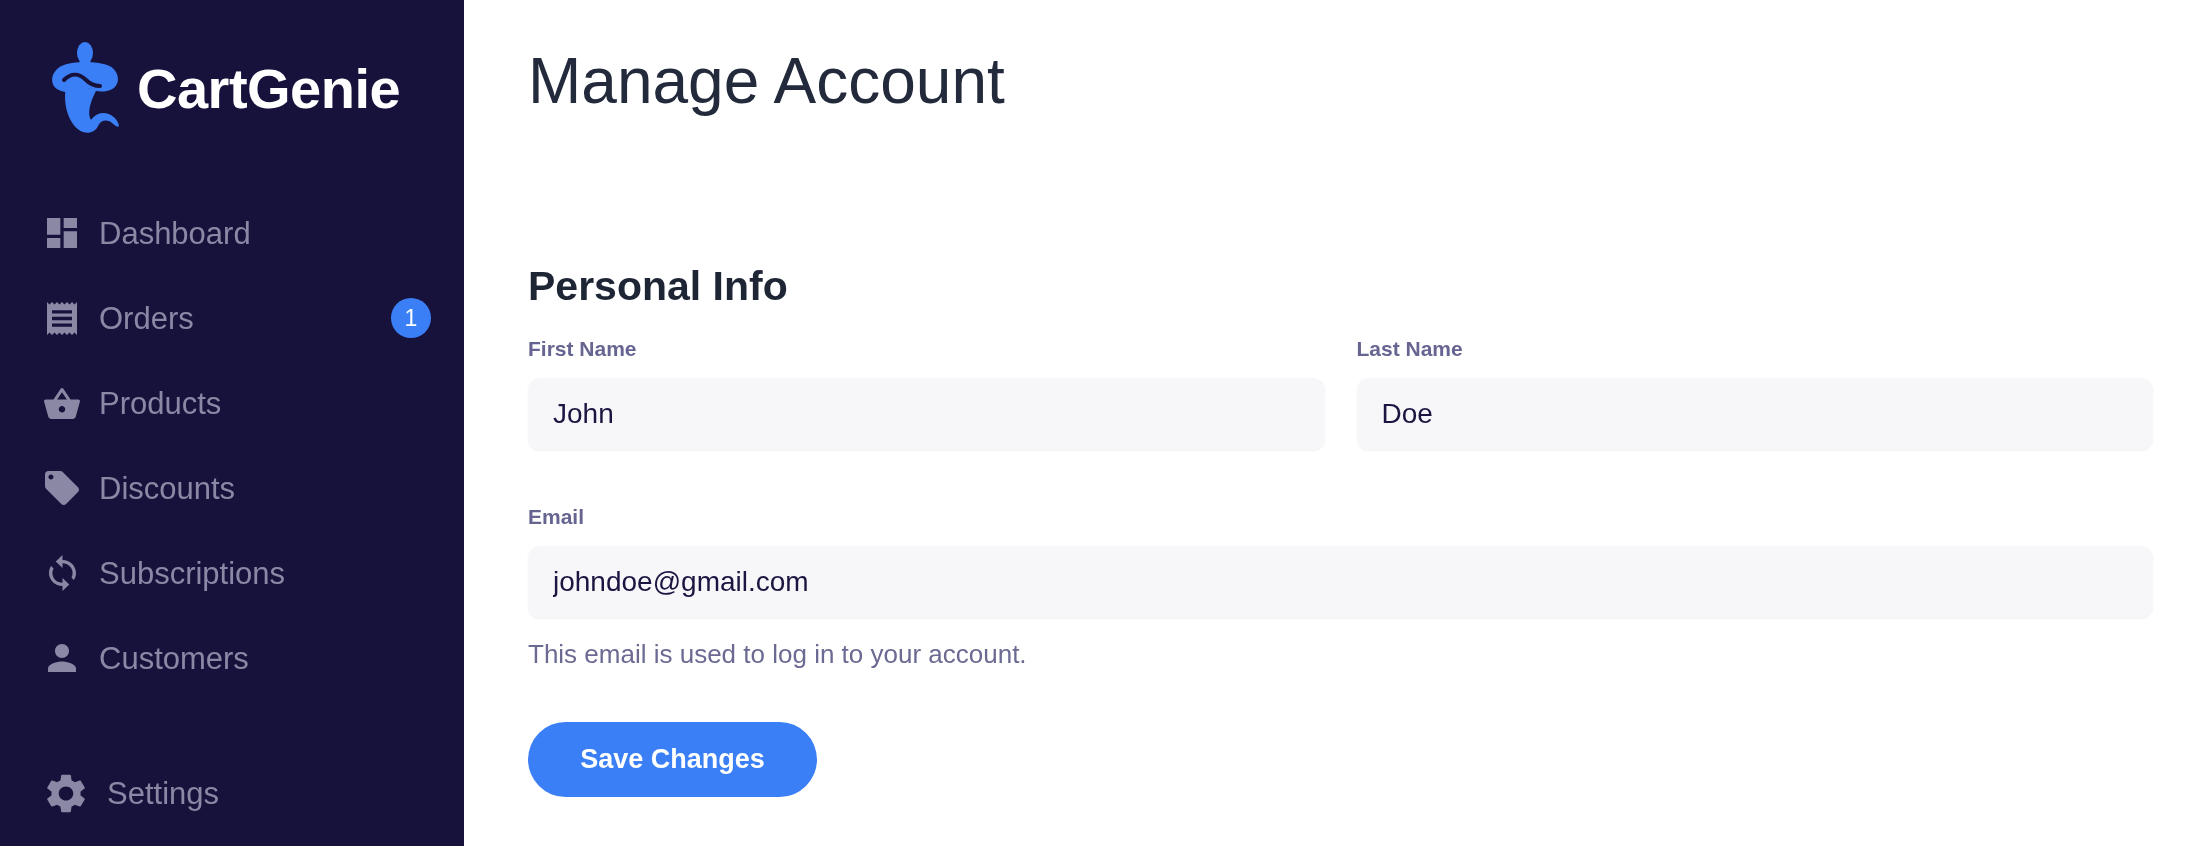 This screenshot has height=846, width=2196. I want to click on refresh-icon, so click(62, 573).